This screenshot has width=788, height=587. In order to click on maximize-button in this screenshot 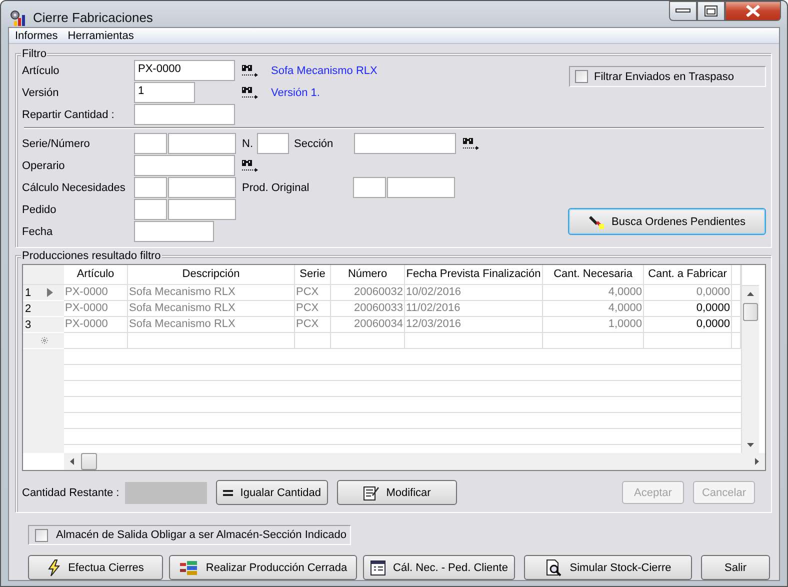, I will do `click(711, 11)`.